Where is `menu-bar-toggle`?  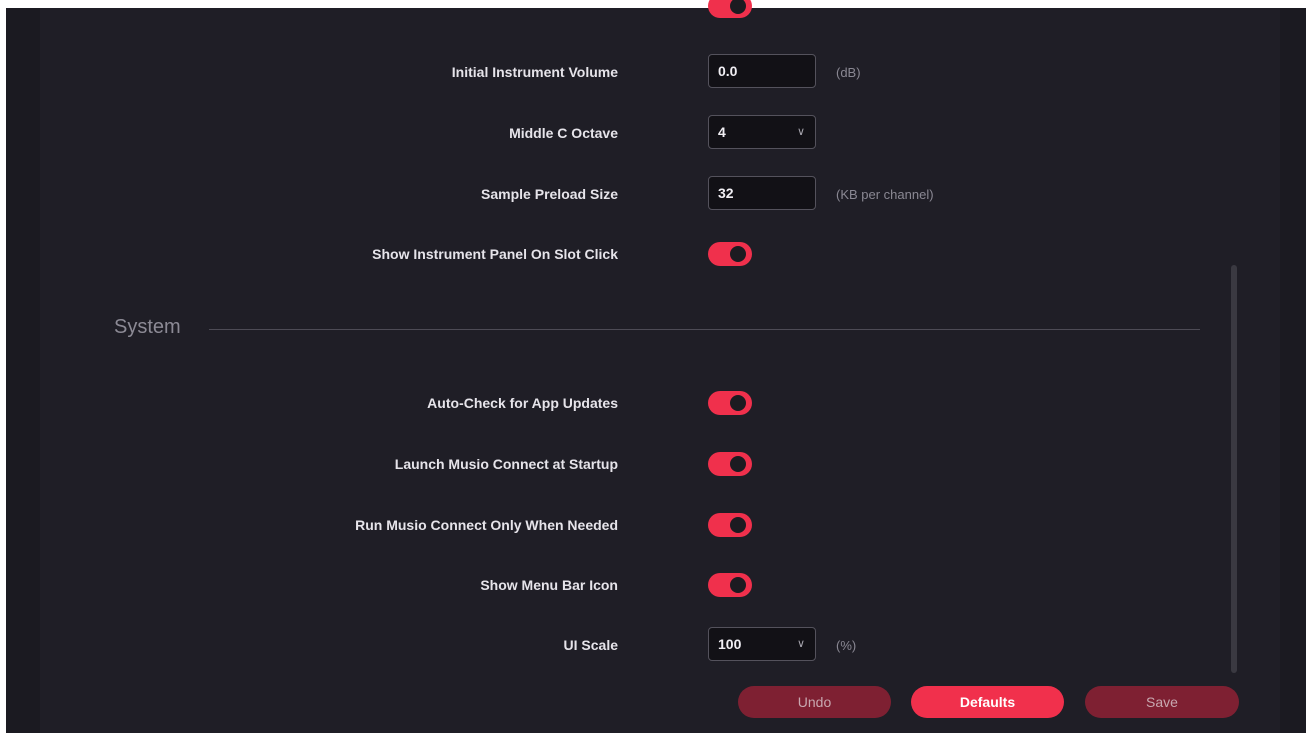 menu-bar-toggle is located at coordinates (730, 585).